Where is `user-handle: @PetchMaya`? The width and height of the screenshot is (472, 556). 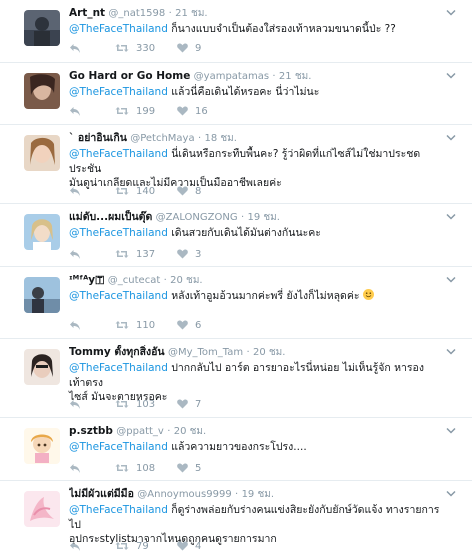 user-handle: @PetchMaya is located at coordinates (162, 138).